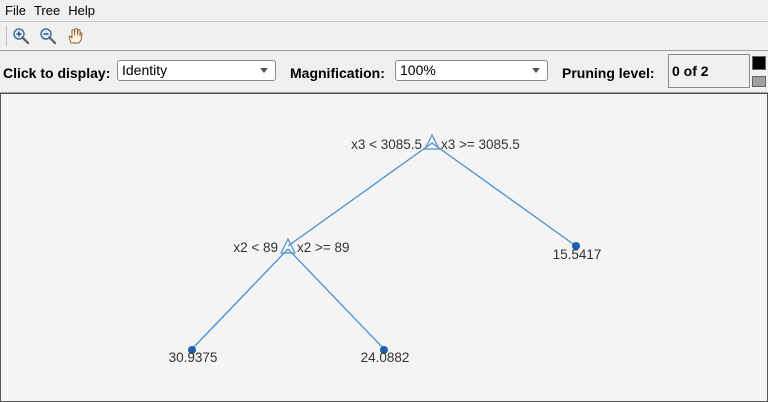 The height and width of the screenshot is (402, 768). I want to click on magnification-select-value: 100%, so click(418, 70).